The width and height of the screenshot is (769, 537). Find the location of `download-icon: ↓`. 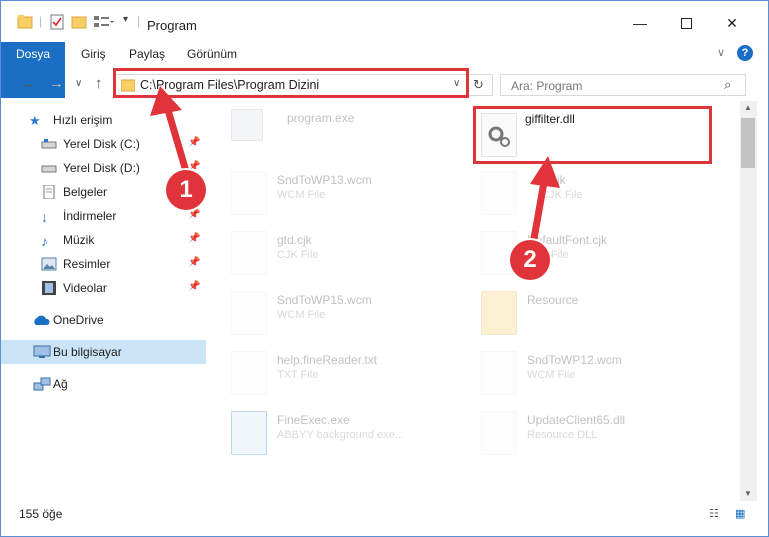

download-icon: ↓ is located at coordinates (44, 217).